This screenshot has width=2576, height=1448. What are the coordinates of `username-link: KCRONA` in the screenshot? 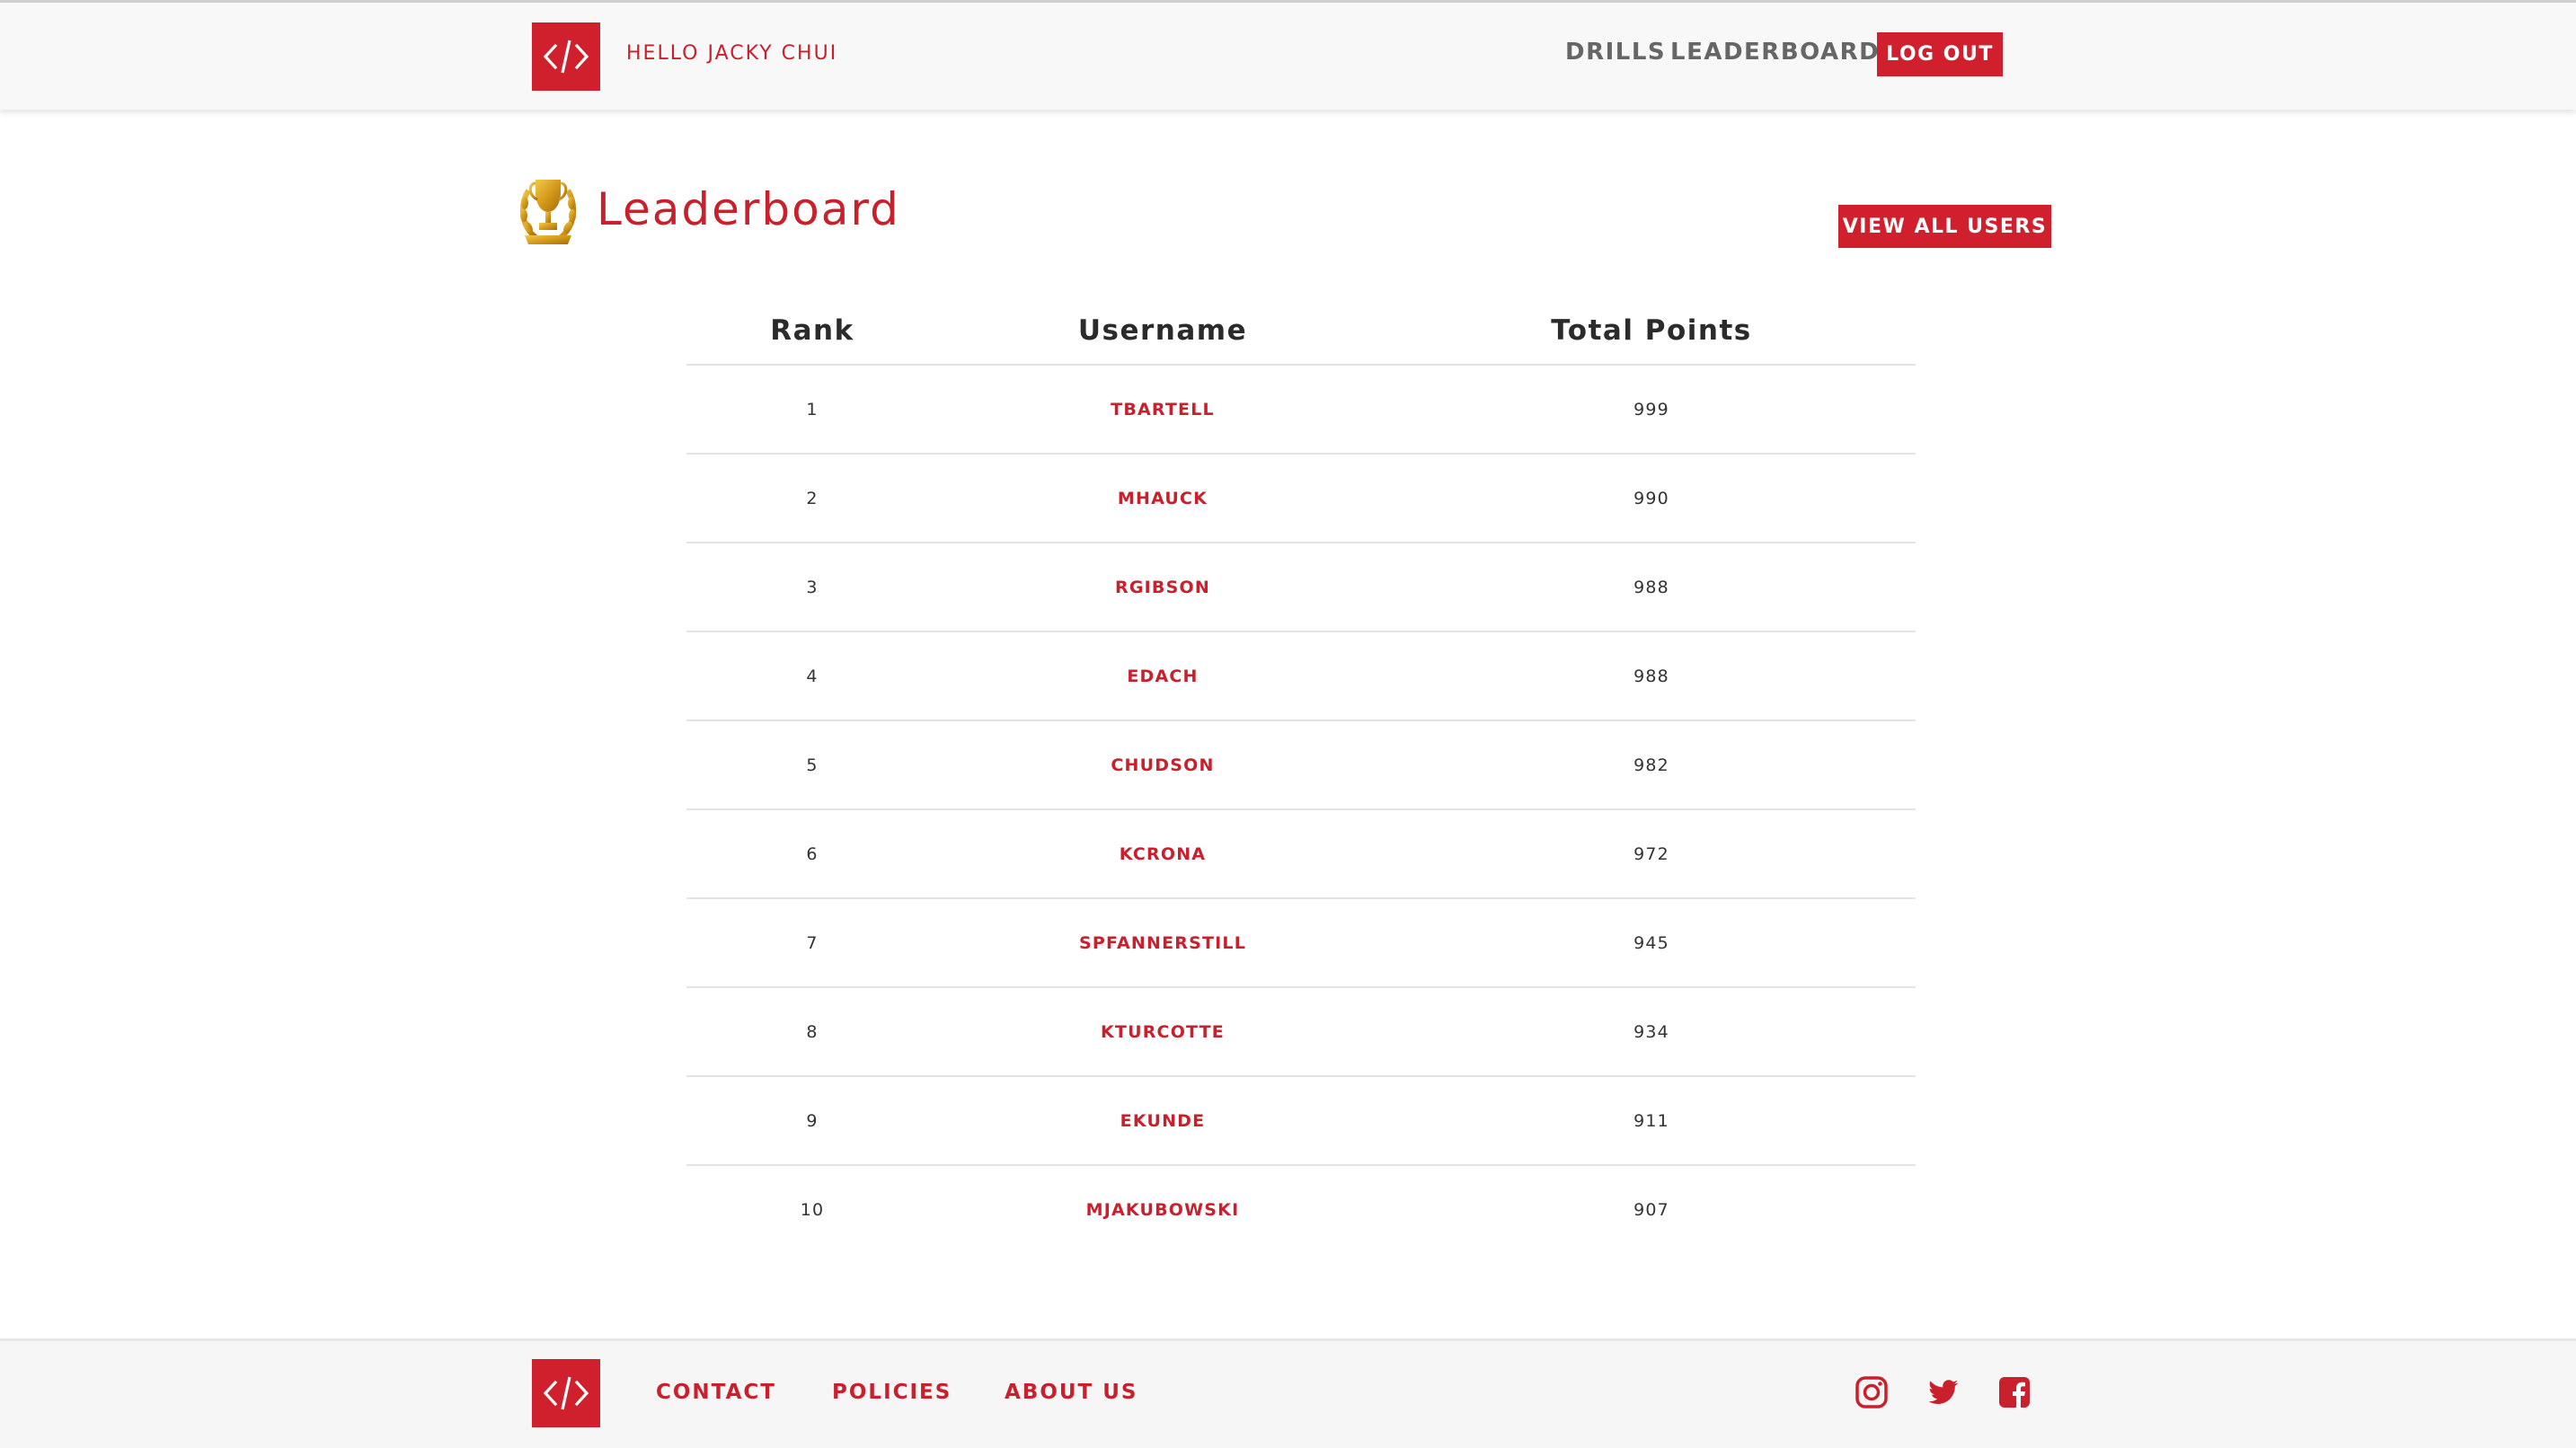 It's located at (1163, 854).